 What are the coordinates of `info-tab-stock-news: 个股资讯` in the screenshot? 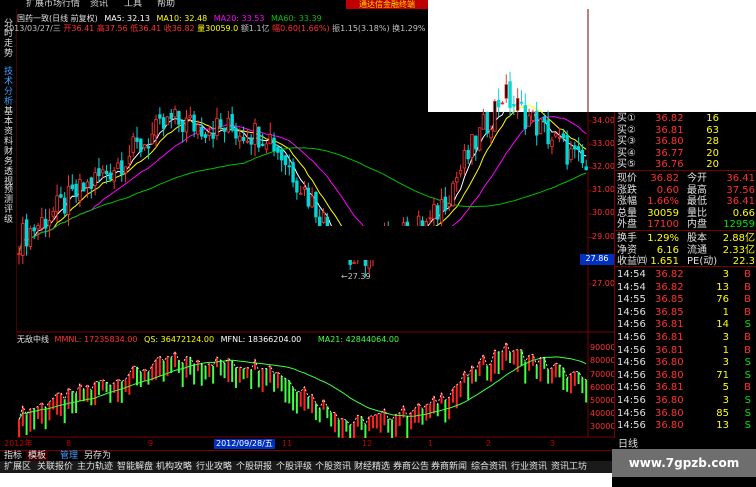 It's located at (333, 467).